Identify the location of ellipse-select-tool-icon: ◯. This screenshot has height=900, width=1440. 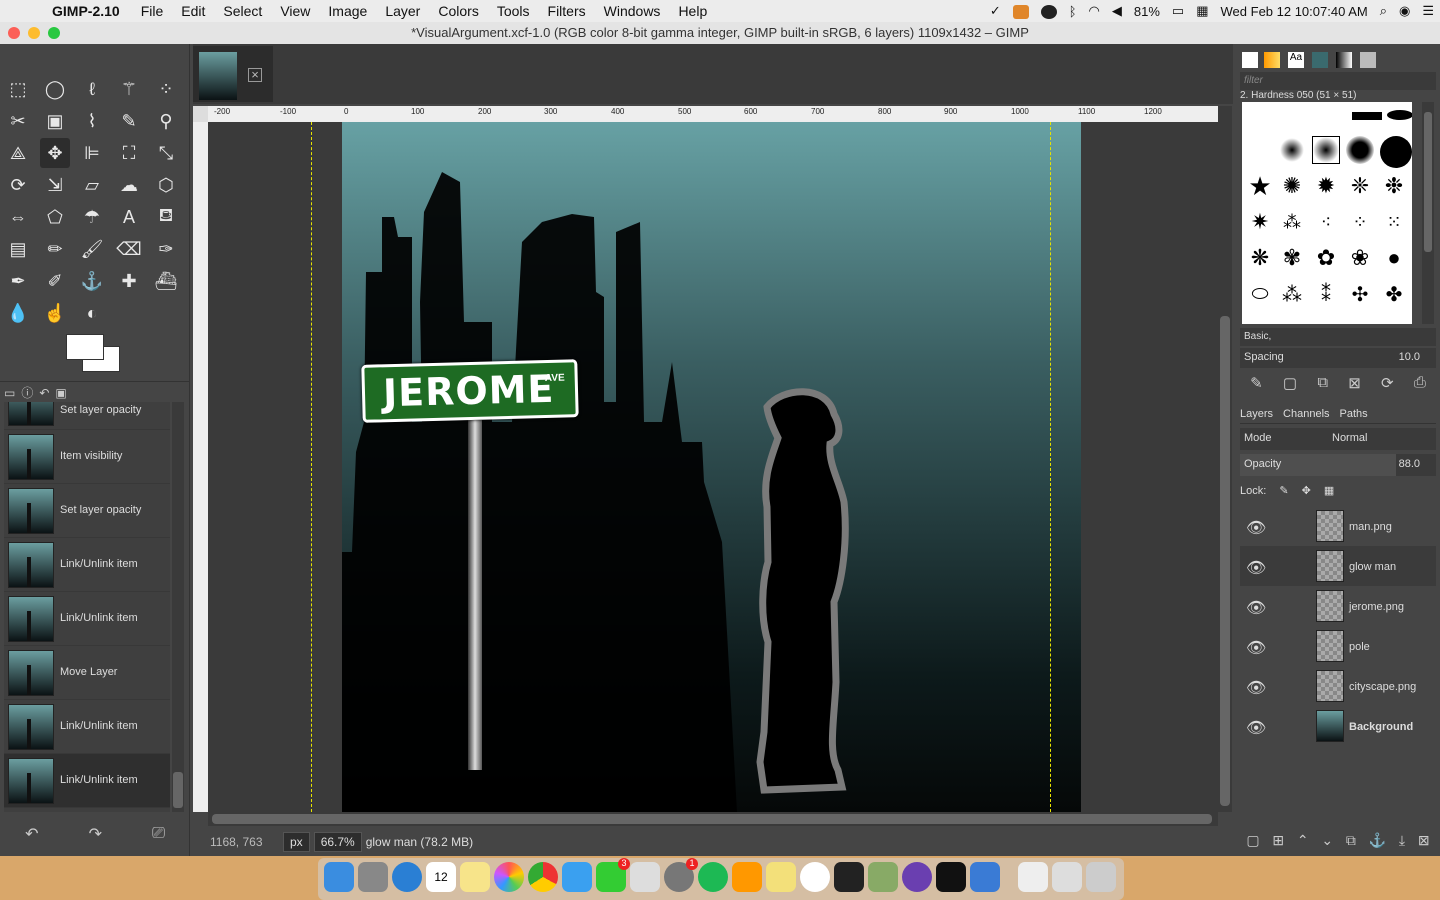
(55, 89).